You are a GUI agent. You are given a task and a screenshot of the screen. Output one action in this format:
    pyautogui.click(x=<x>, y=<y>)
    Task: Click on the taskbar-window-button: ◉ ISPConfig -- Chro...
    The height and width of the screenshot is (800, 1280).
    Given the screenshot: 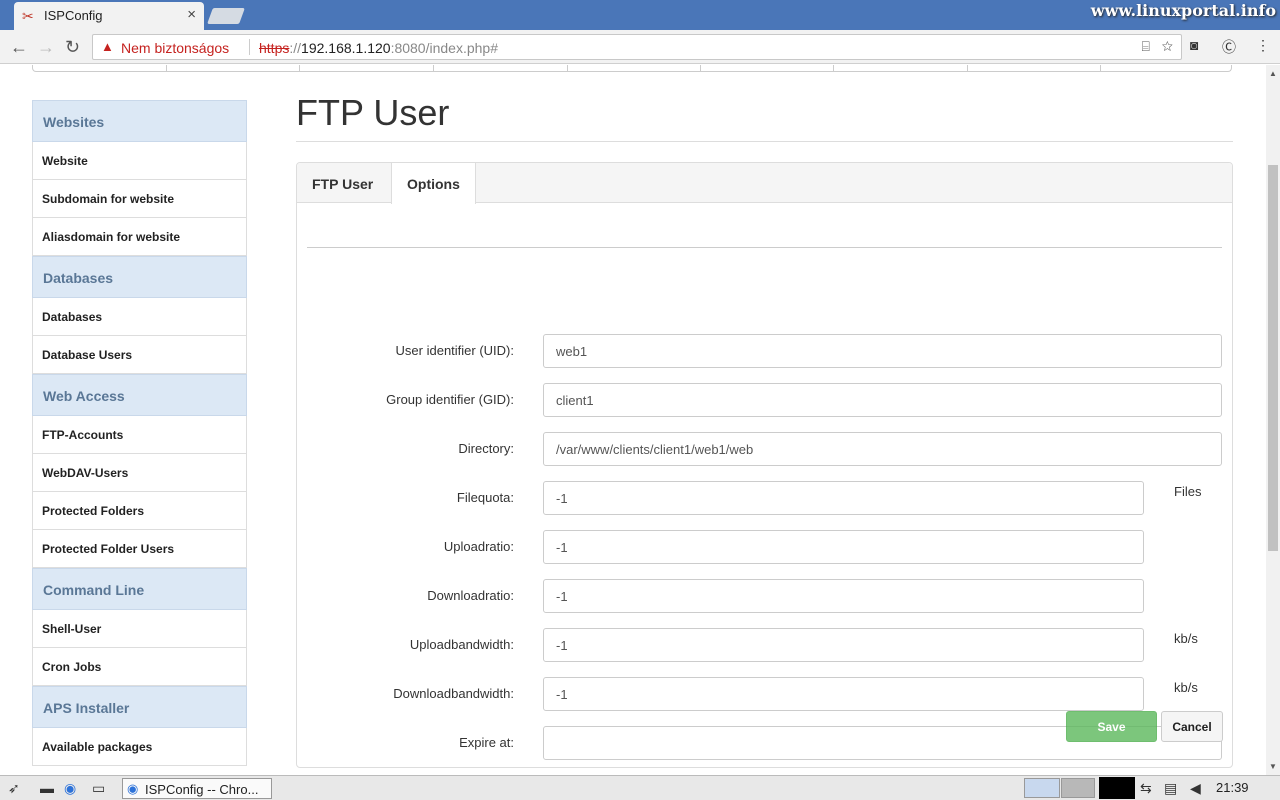 What is the action you would take?
    pyautogui.click(x=197, y=788)
    